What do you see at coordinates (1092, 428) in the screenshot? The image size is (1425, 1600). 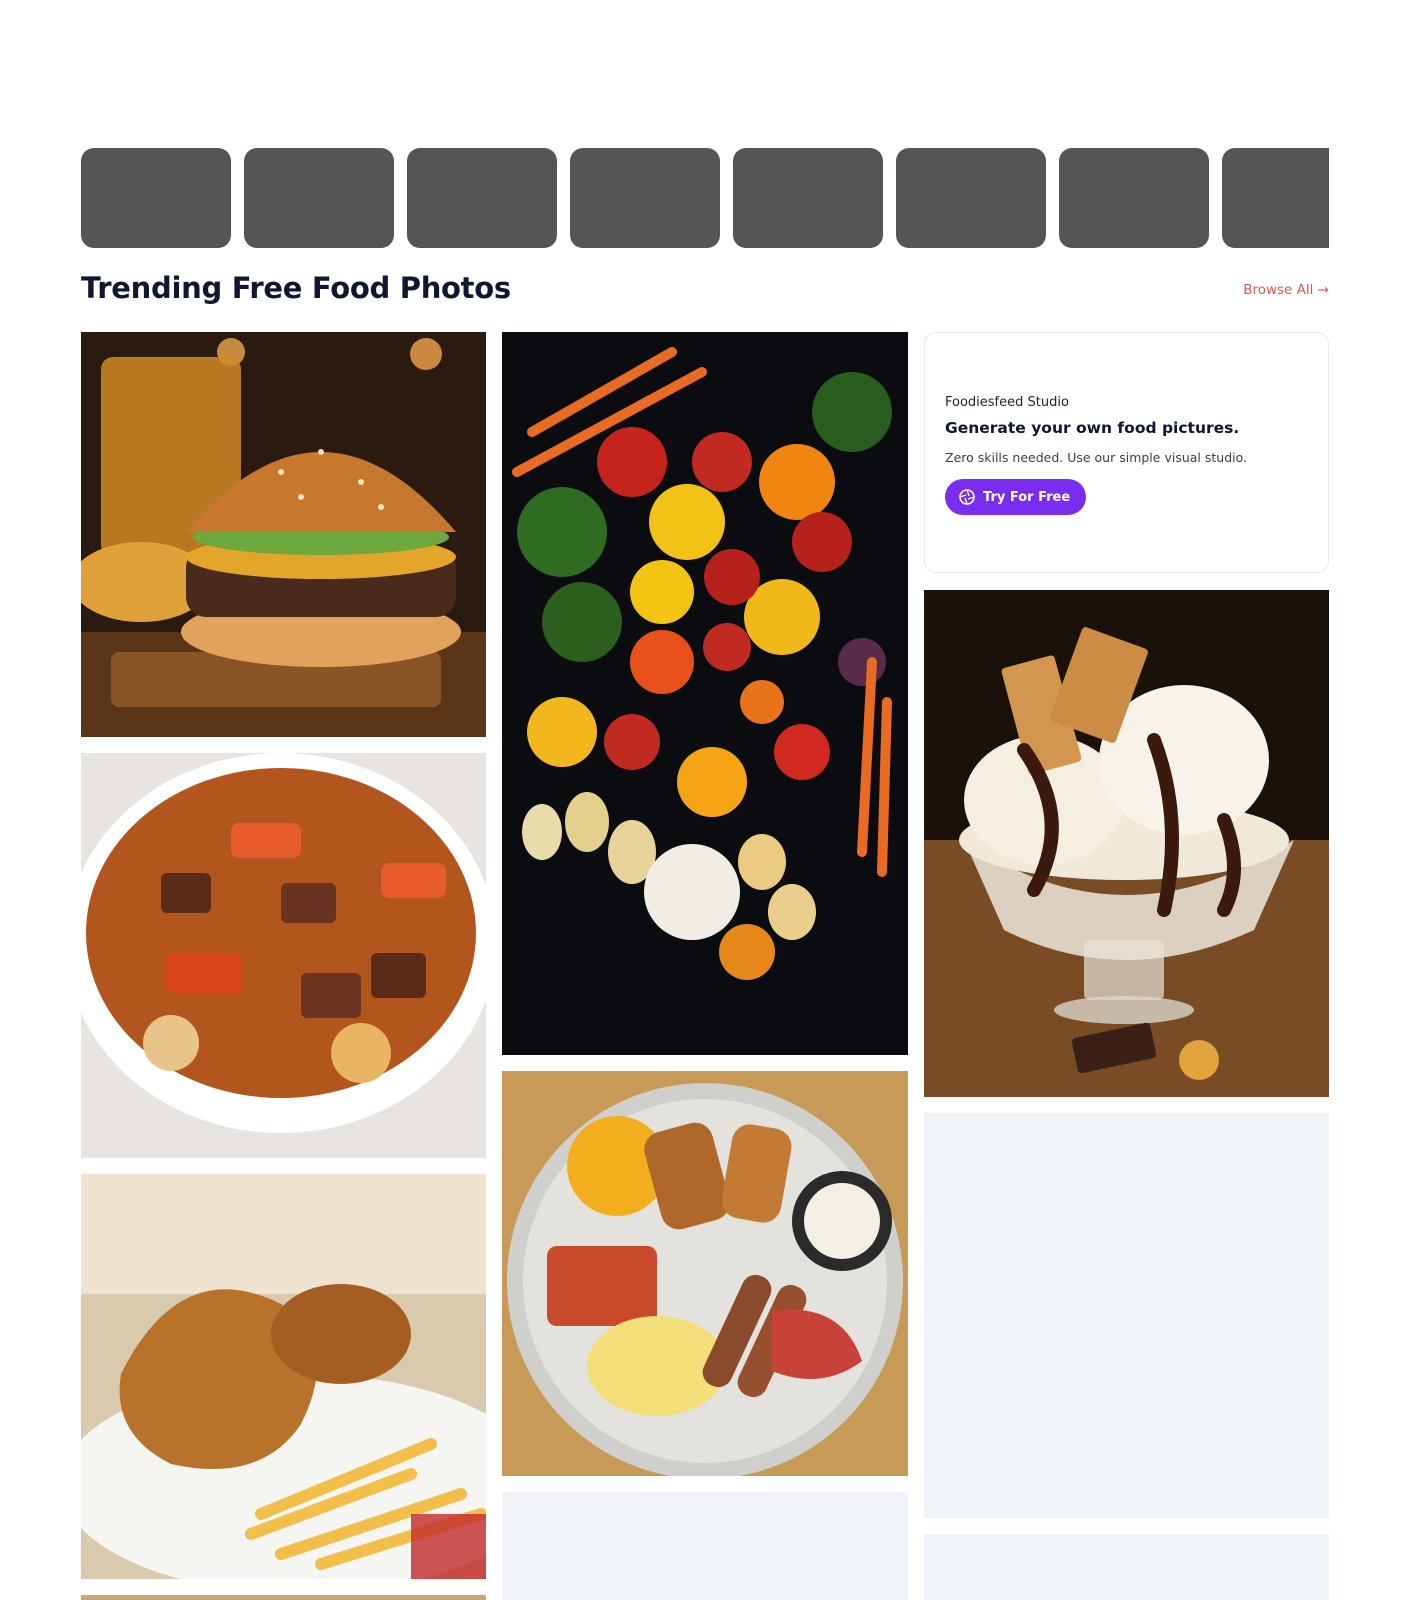 I see `promo-headline: Generate your own food pictures.` at bounding box center [1092, 428].